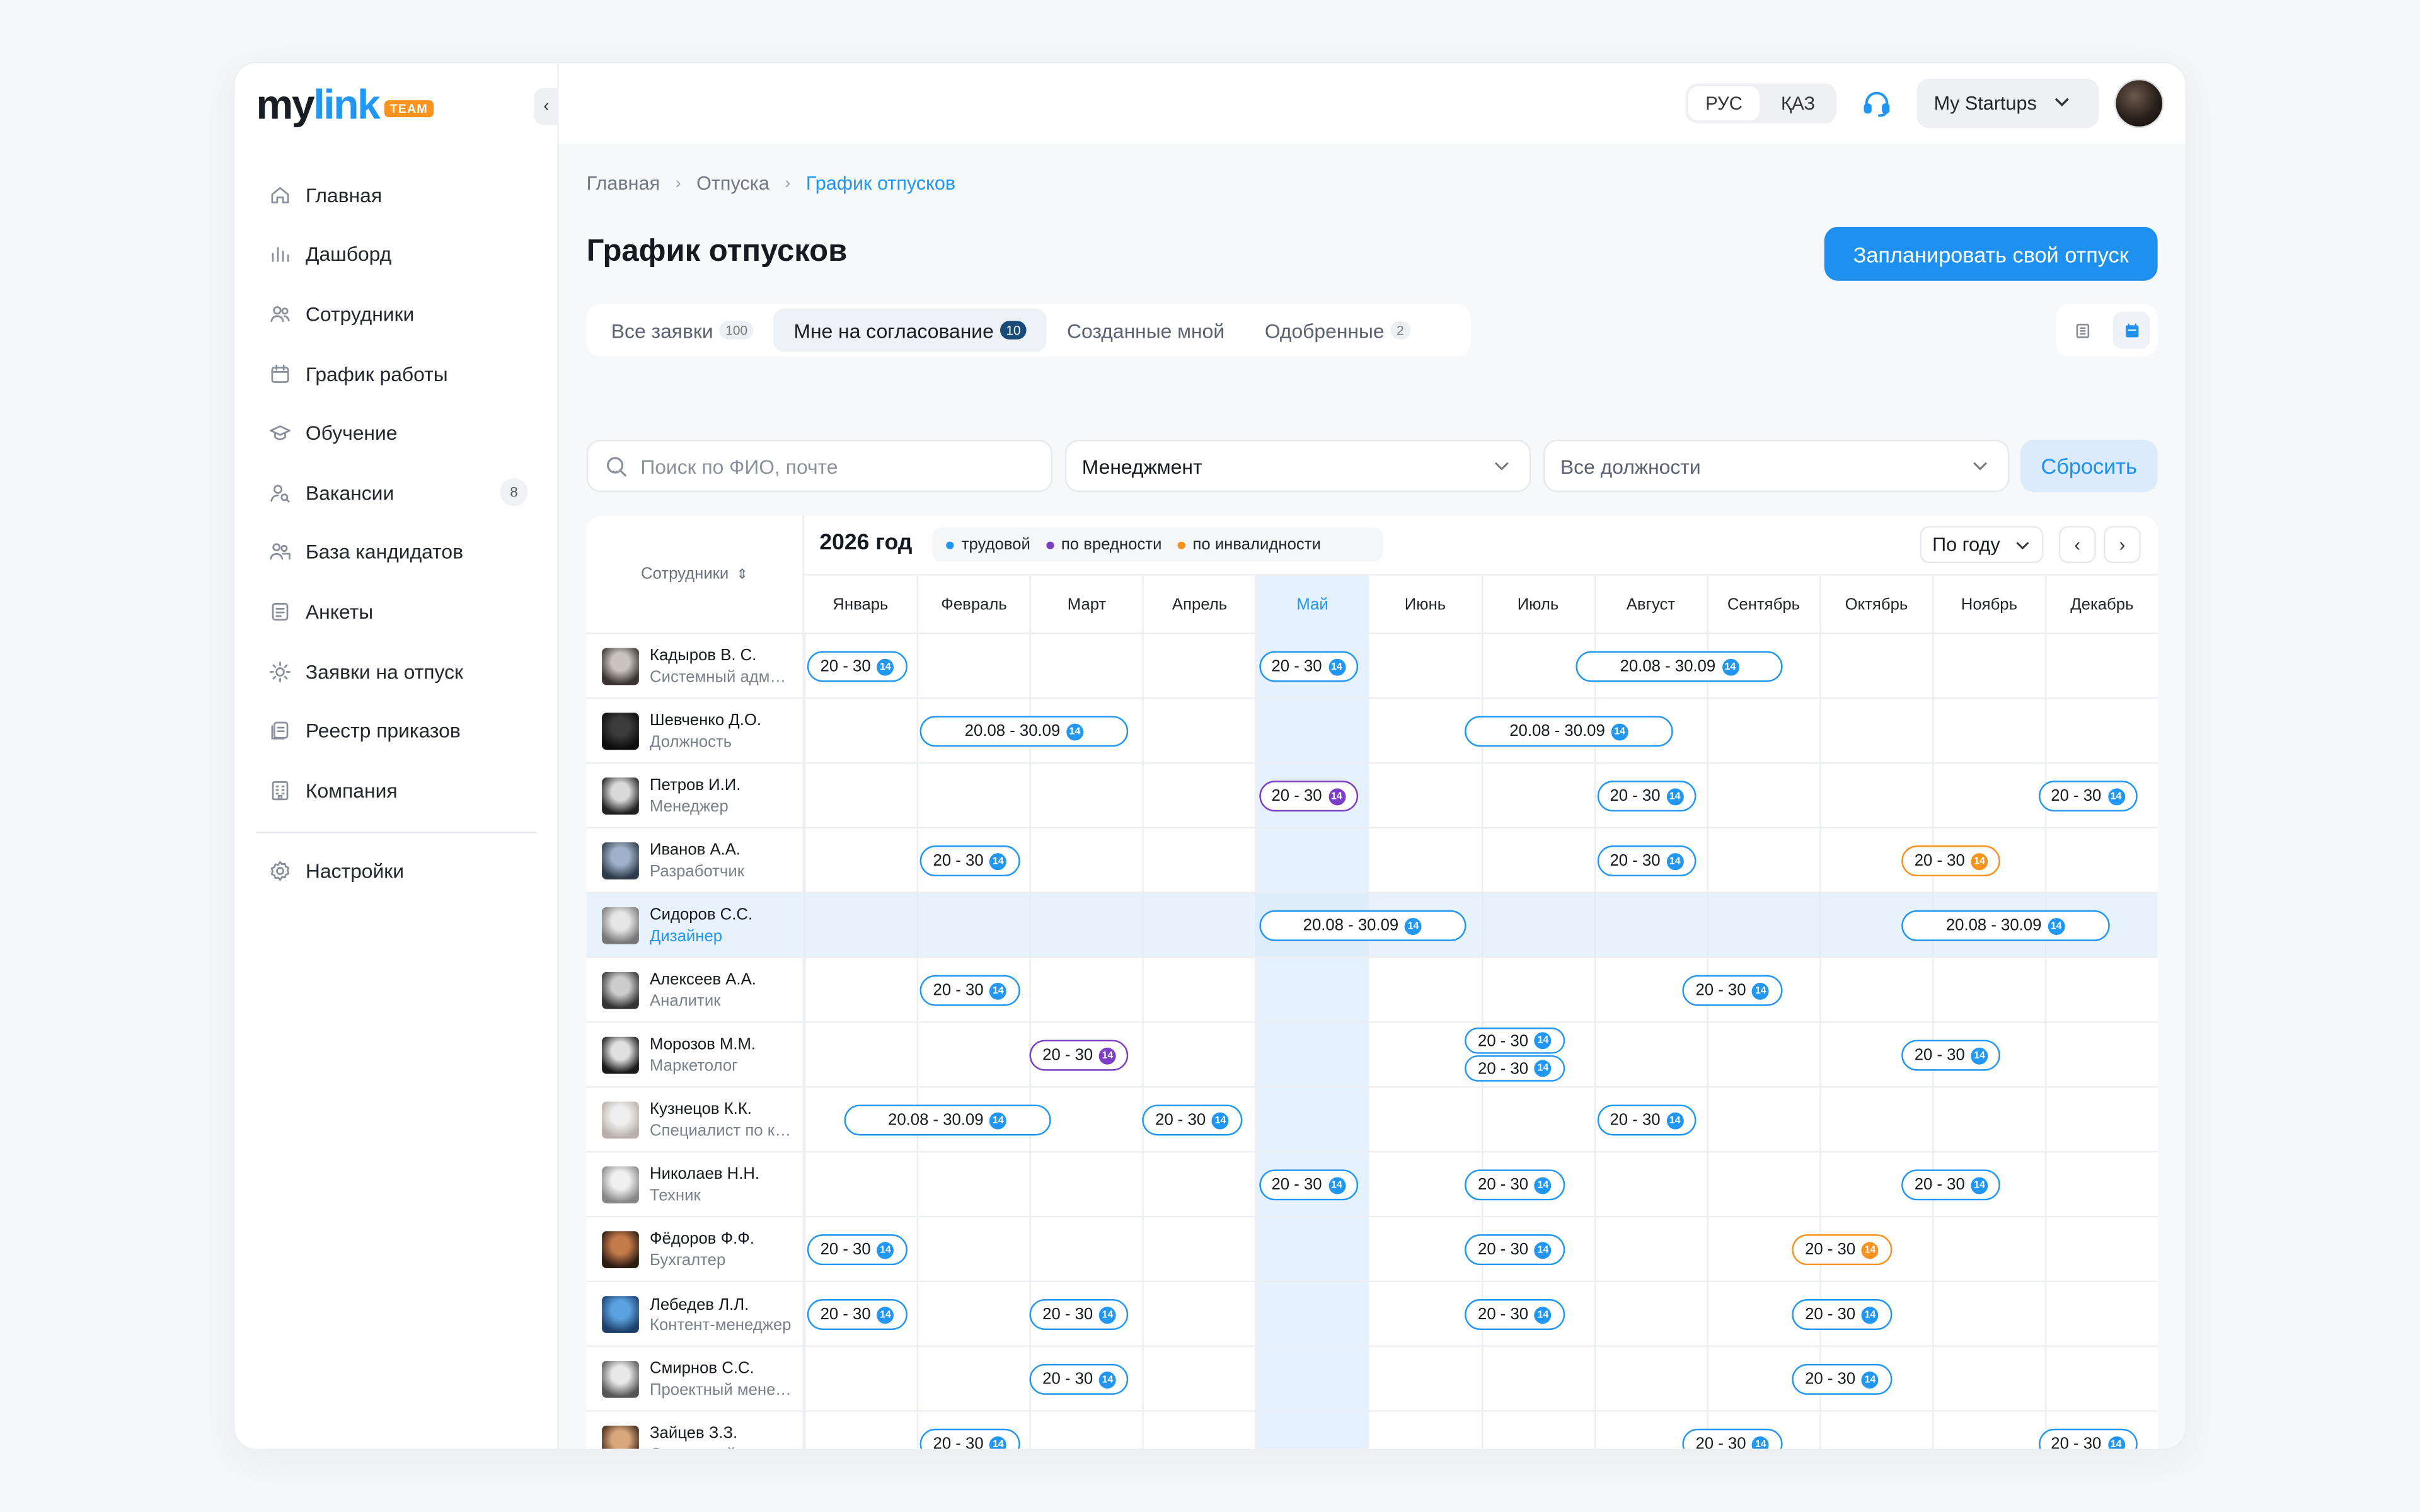 The width and height of the screenshot is (2420, 1512). I want to click on sidebar-item-calendar: График работы, so click(397, 374).